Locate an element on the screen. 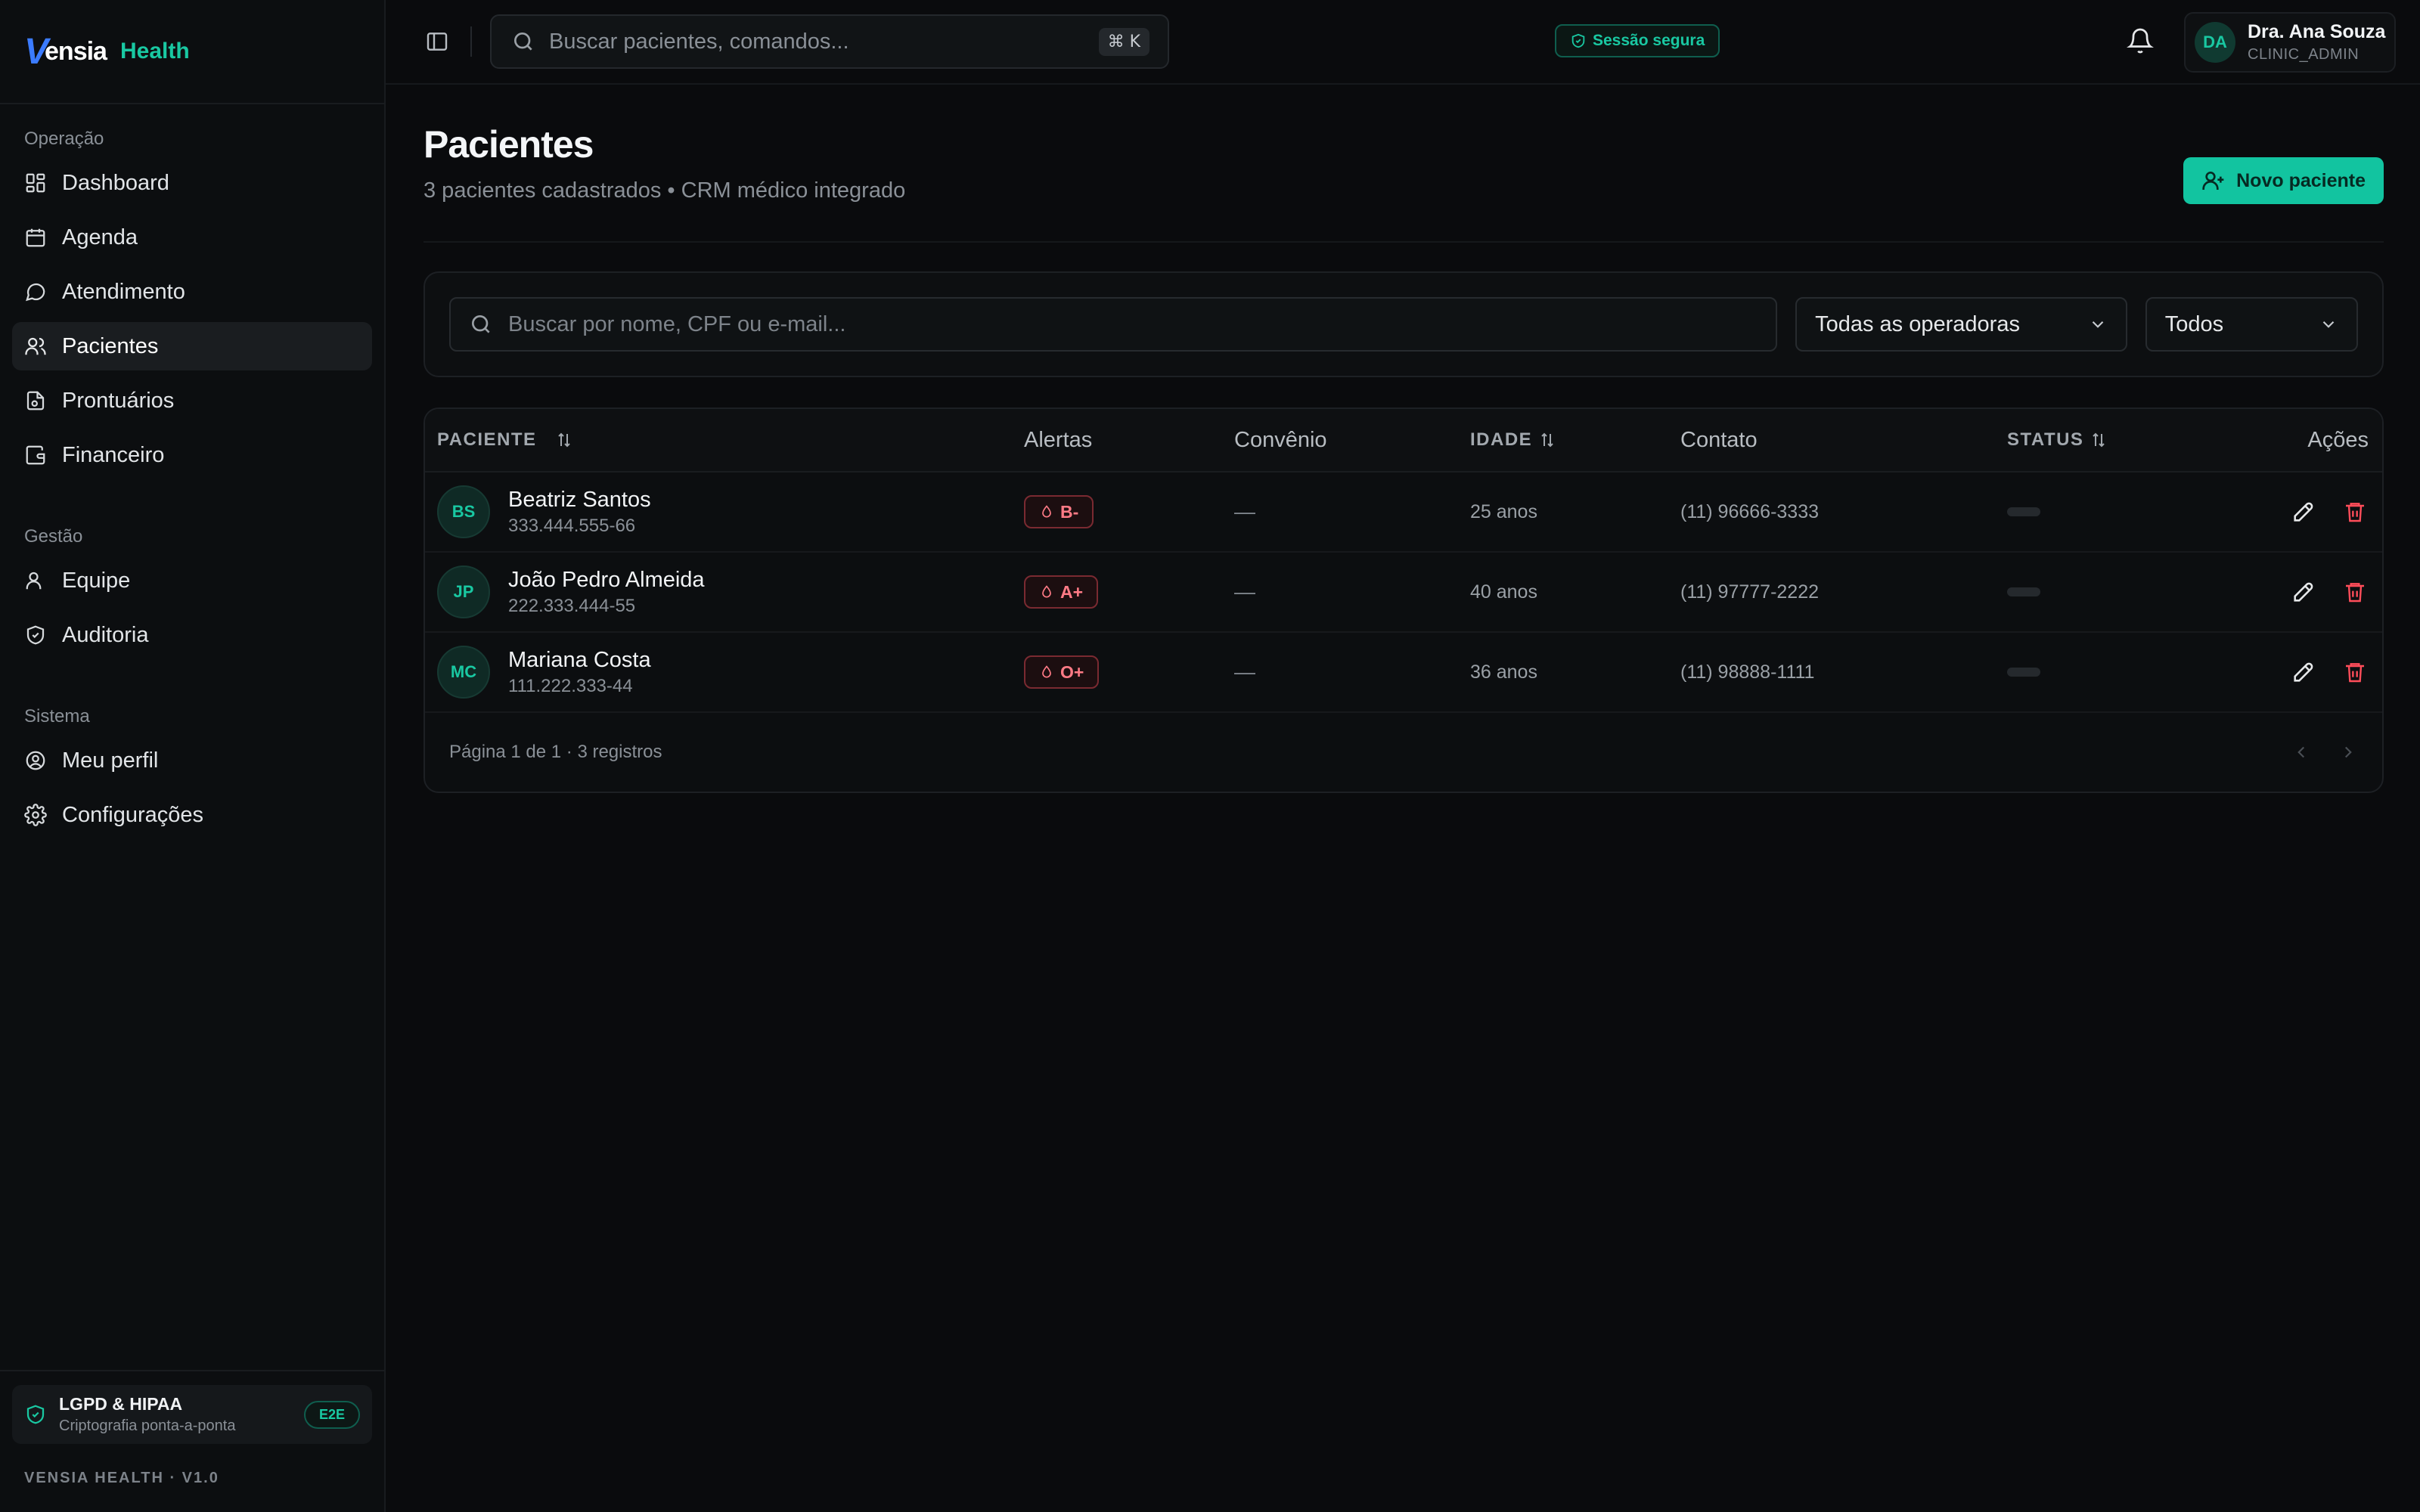  contact-cell: (11) 96666-3333 is located at coordinates (1750, 511).